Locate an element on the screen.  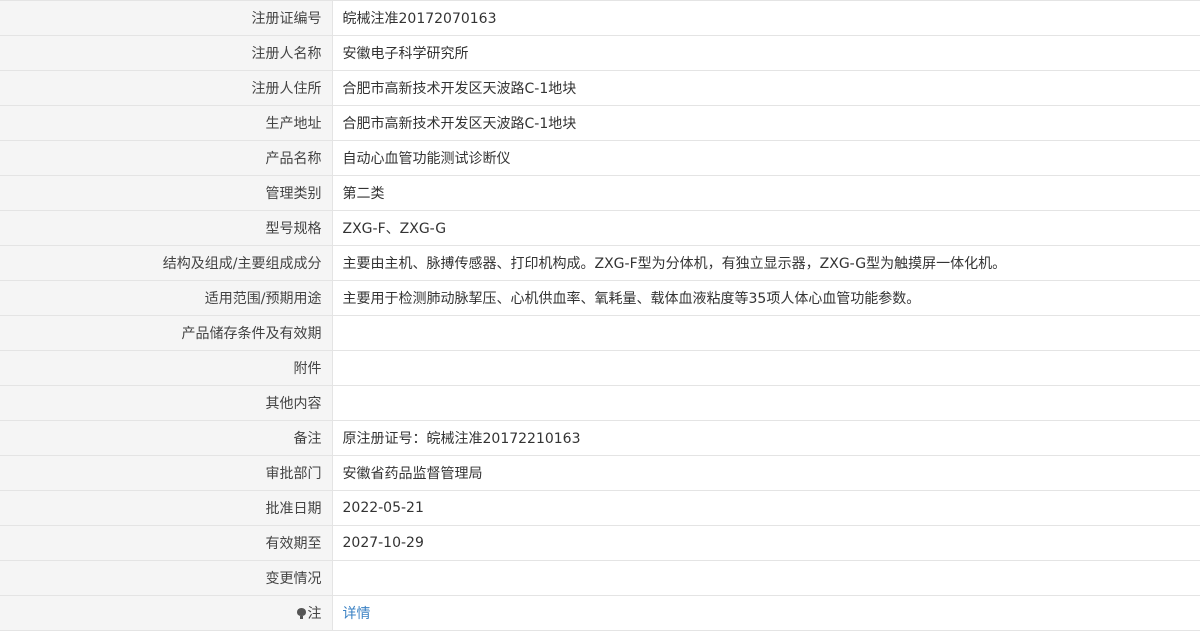
table-row-management-category: 管理类别 第二类 is located at coordinates (600, 193).